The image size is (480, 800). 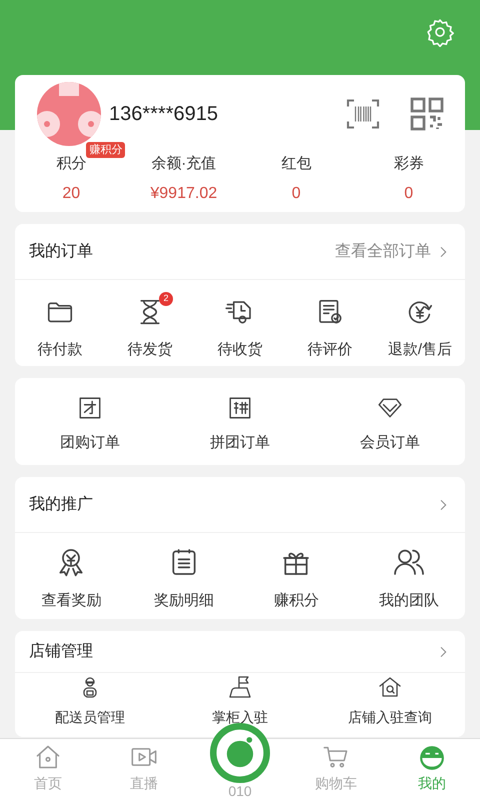 What do you see at coordinates (432, 758) in the screenshot?
I see `smile-icon` at bounding box center [432, 758].